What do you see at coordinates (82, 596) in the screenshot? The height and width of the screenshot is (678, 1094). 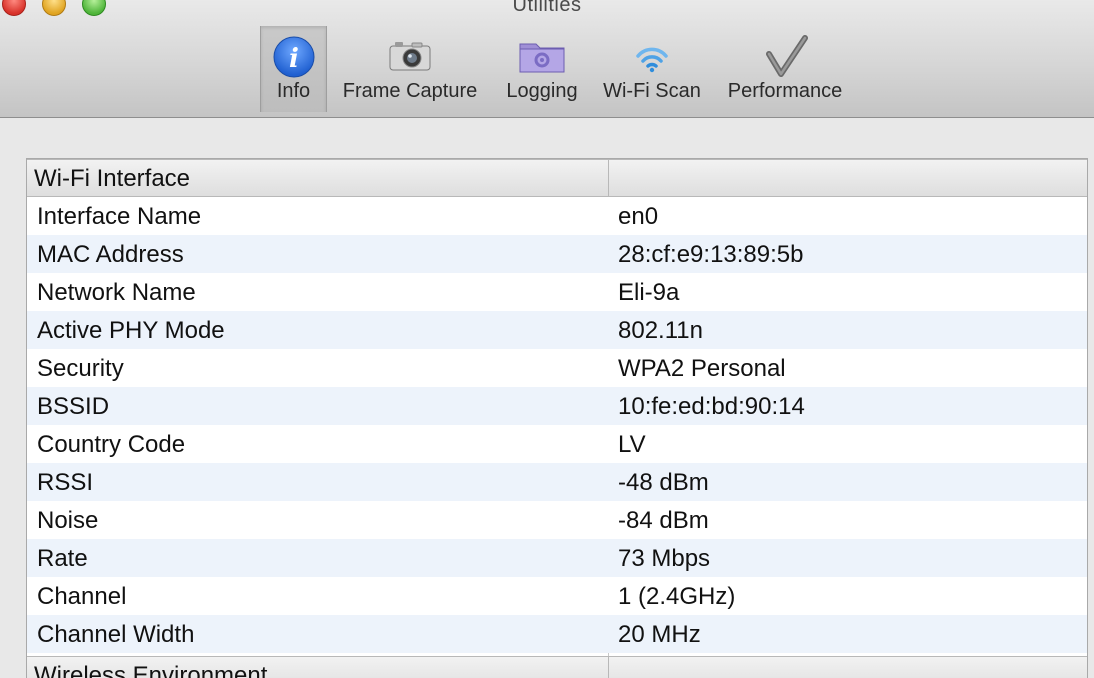 I see `row-name: Channel` at bounding box center [82, 596].